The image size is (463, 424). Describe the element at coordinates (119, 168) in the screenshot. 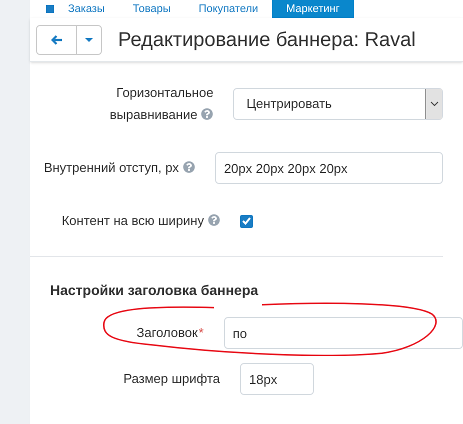

I see `field-label: Внутренний отступ, px` at that location.